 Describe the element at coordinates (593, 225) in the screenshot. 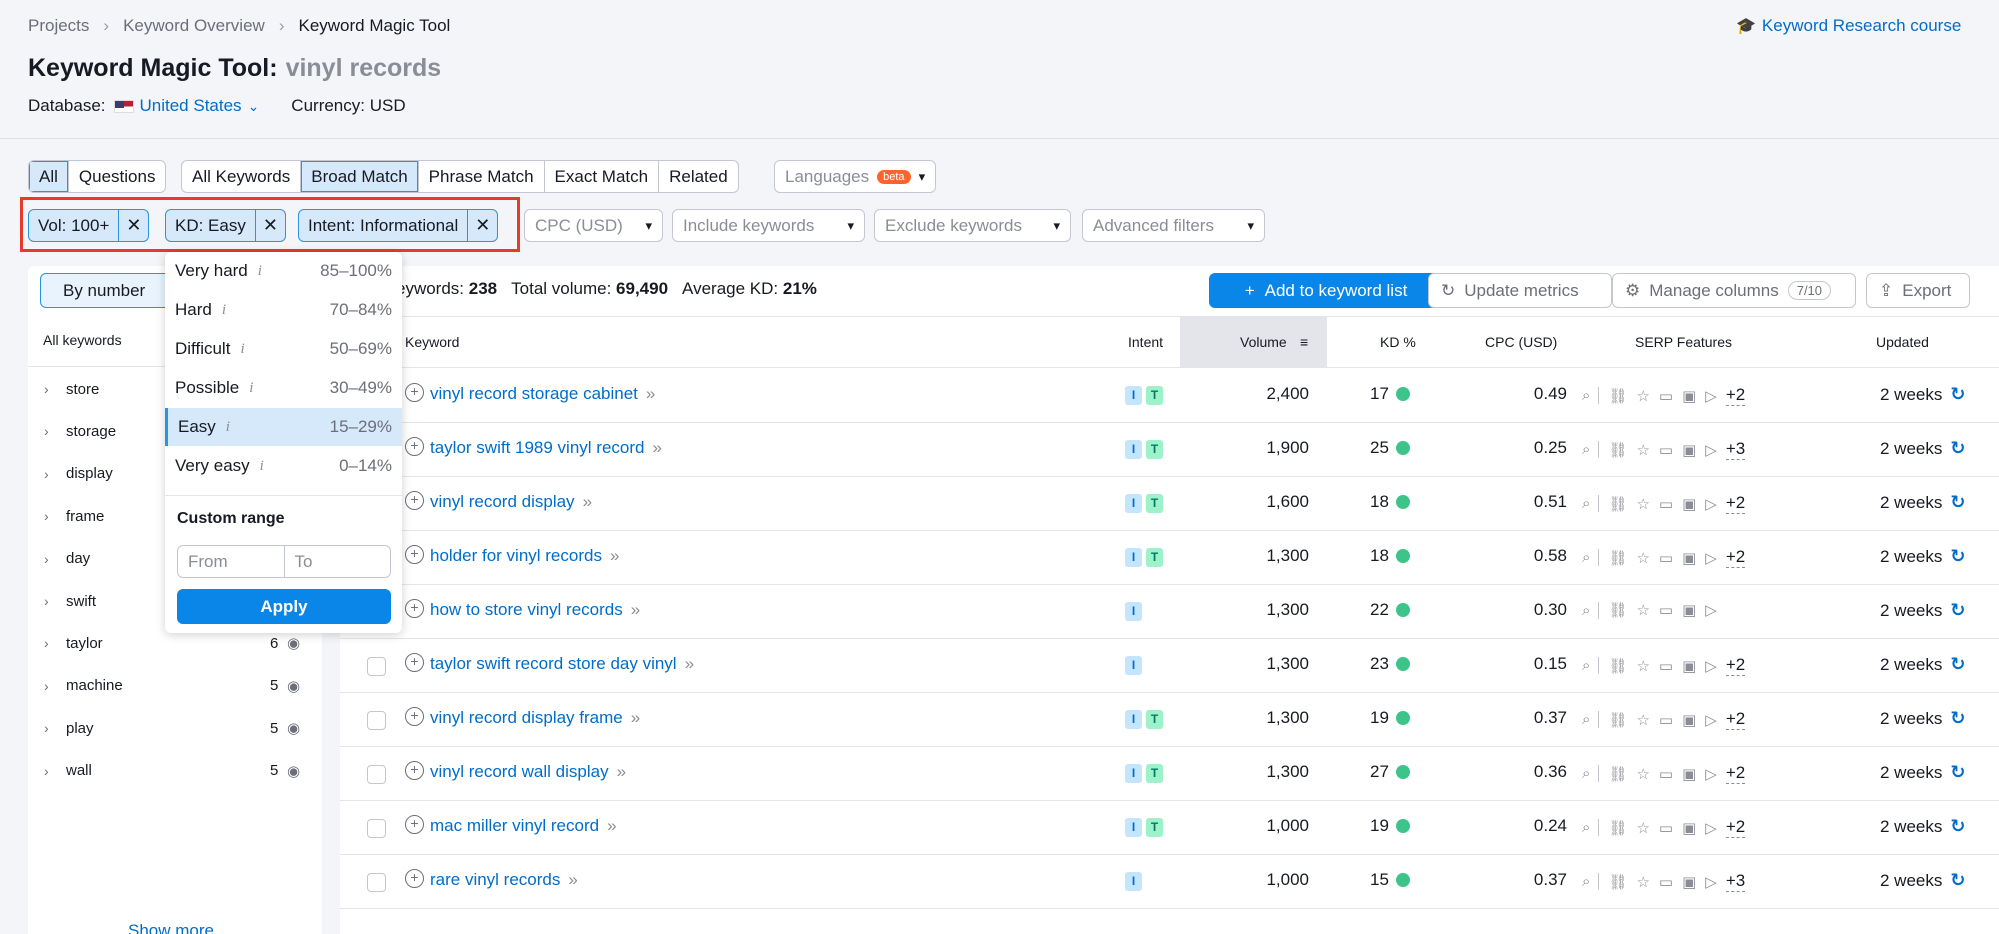

I see `cpc-filter-dropdown: CPC (USD) ▾` at that location.